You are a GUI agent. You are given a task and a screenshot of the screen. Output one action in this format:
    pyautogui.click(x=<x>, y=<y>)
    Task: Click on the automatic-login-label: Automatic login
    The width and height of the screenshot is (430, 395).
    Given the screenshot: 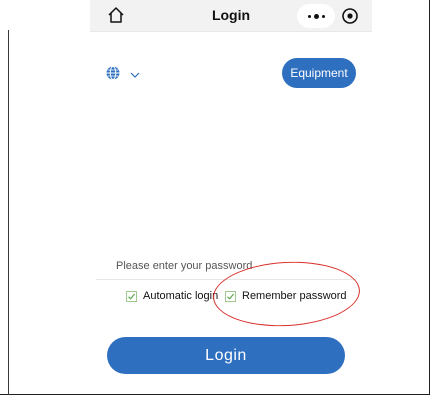 What is the action you would take?
    pyautogui.click(x=181, y=296)
    